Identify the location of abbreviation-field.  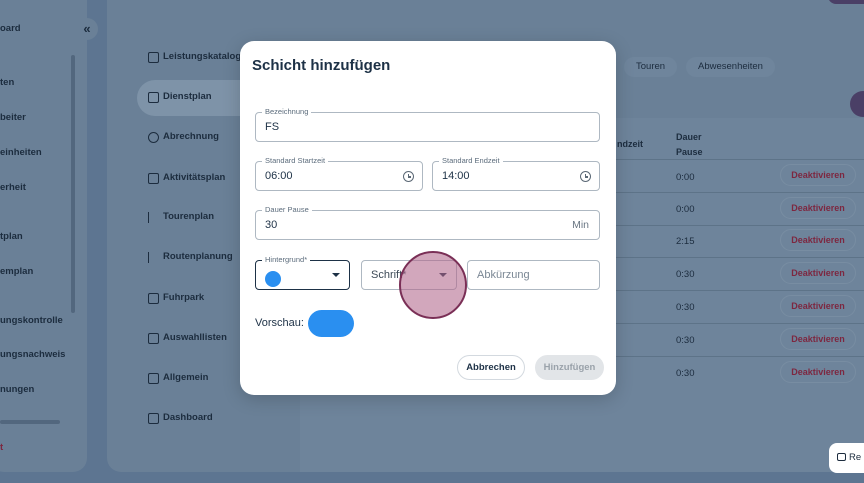
(533, 275).